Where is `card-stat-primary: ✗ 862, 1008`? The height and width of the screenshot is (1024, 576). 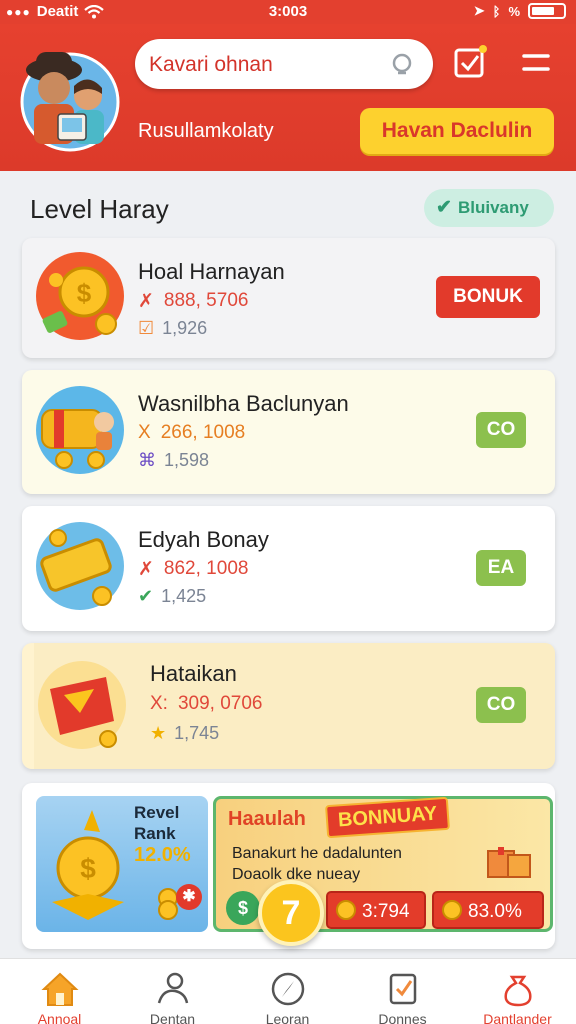 card-stat-primary: ✗ 862, 1008 is located at coordinates (193, 569).